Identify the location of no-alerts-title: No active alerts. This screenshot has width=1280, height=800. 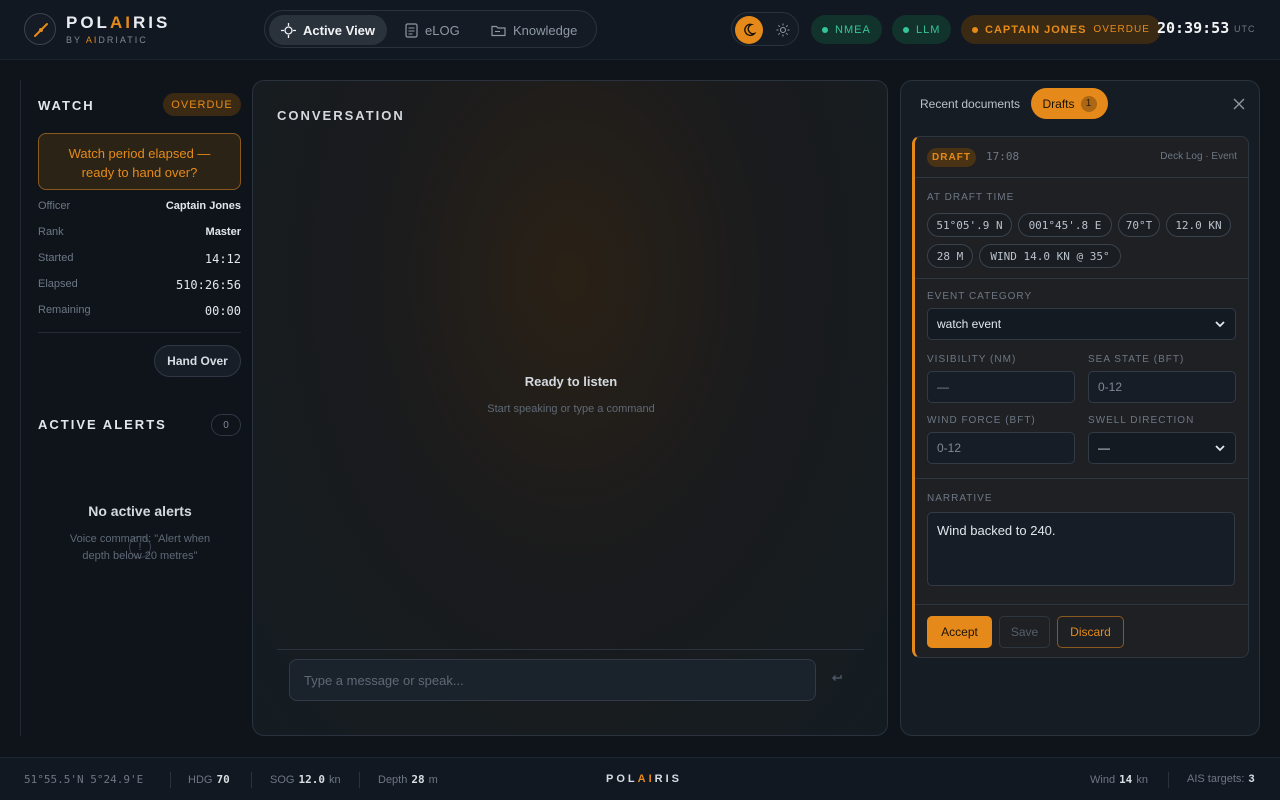
(140, 511).